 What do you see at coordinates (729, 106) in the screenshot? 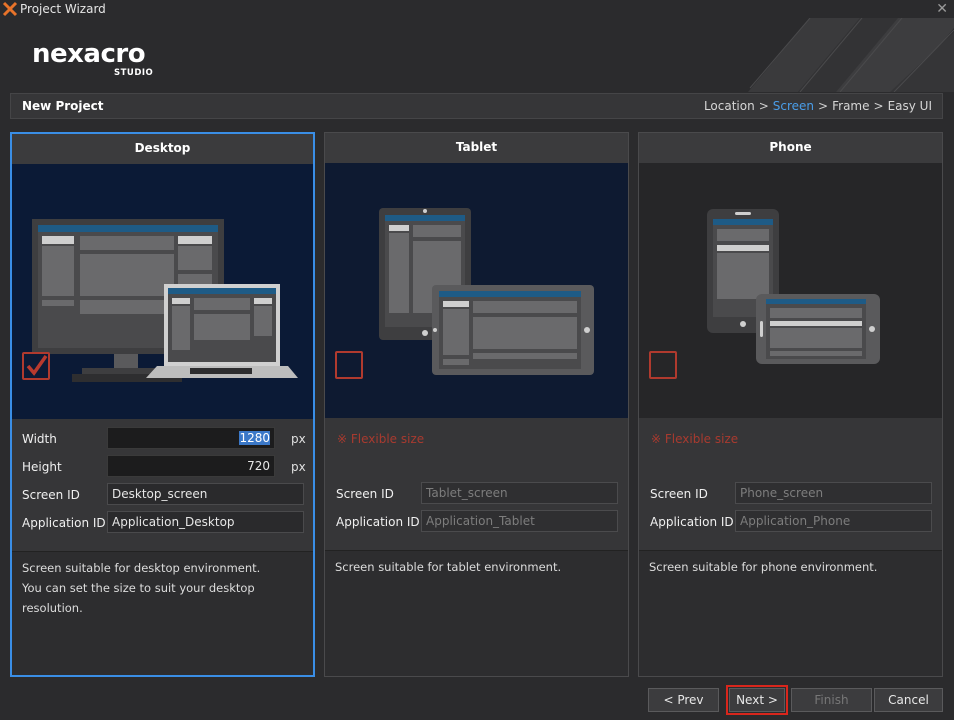
I see `step-location: Location` at bounding box center [729, 106].